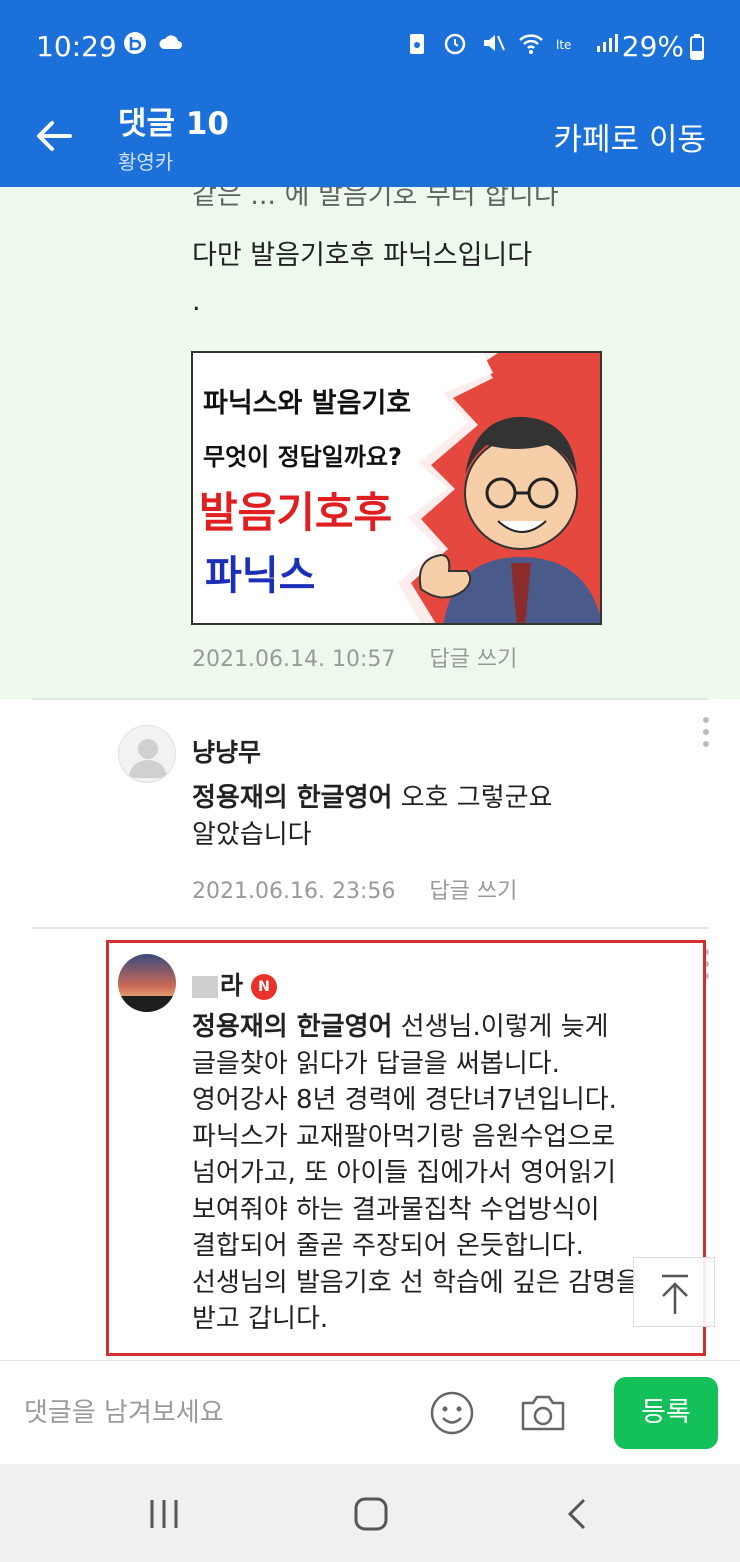  Describe the element at coordinates (697, 46) in the screenshot. I see `battery-icon` at that location.